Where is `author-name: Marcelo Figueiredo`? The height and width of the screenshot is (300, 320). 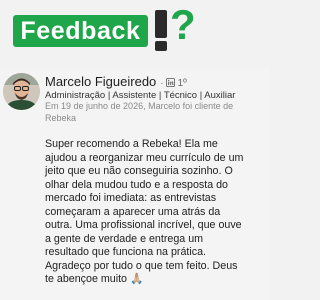 author-name: Marcelo Figueiredo is located at coordinates (100, 81).